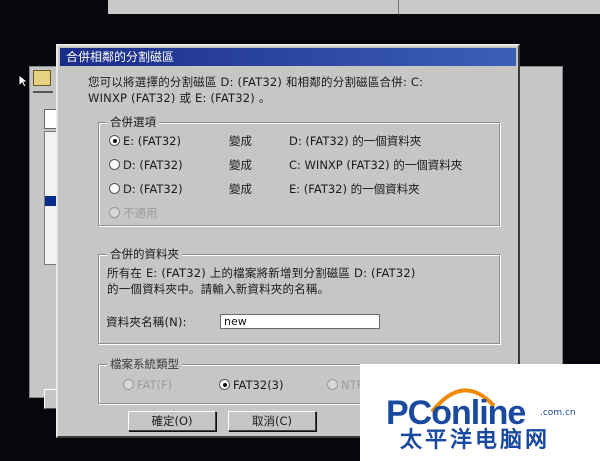 The height and width of the screenshot is (461, 600). Describe the element at coordinates (398, 7) in the screenshot. I see `divider` at that location.